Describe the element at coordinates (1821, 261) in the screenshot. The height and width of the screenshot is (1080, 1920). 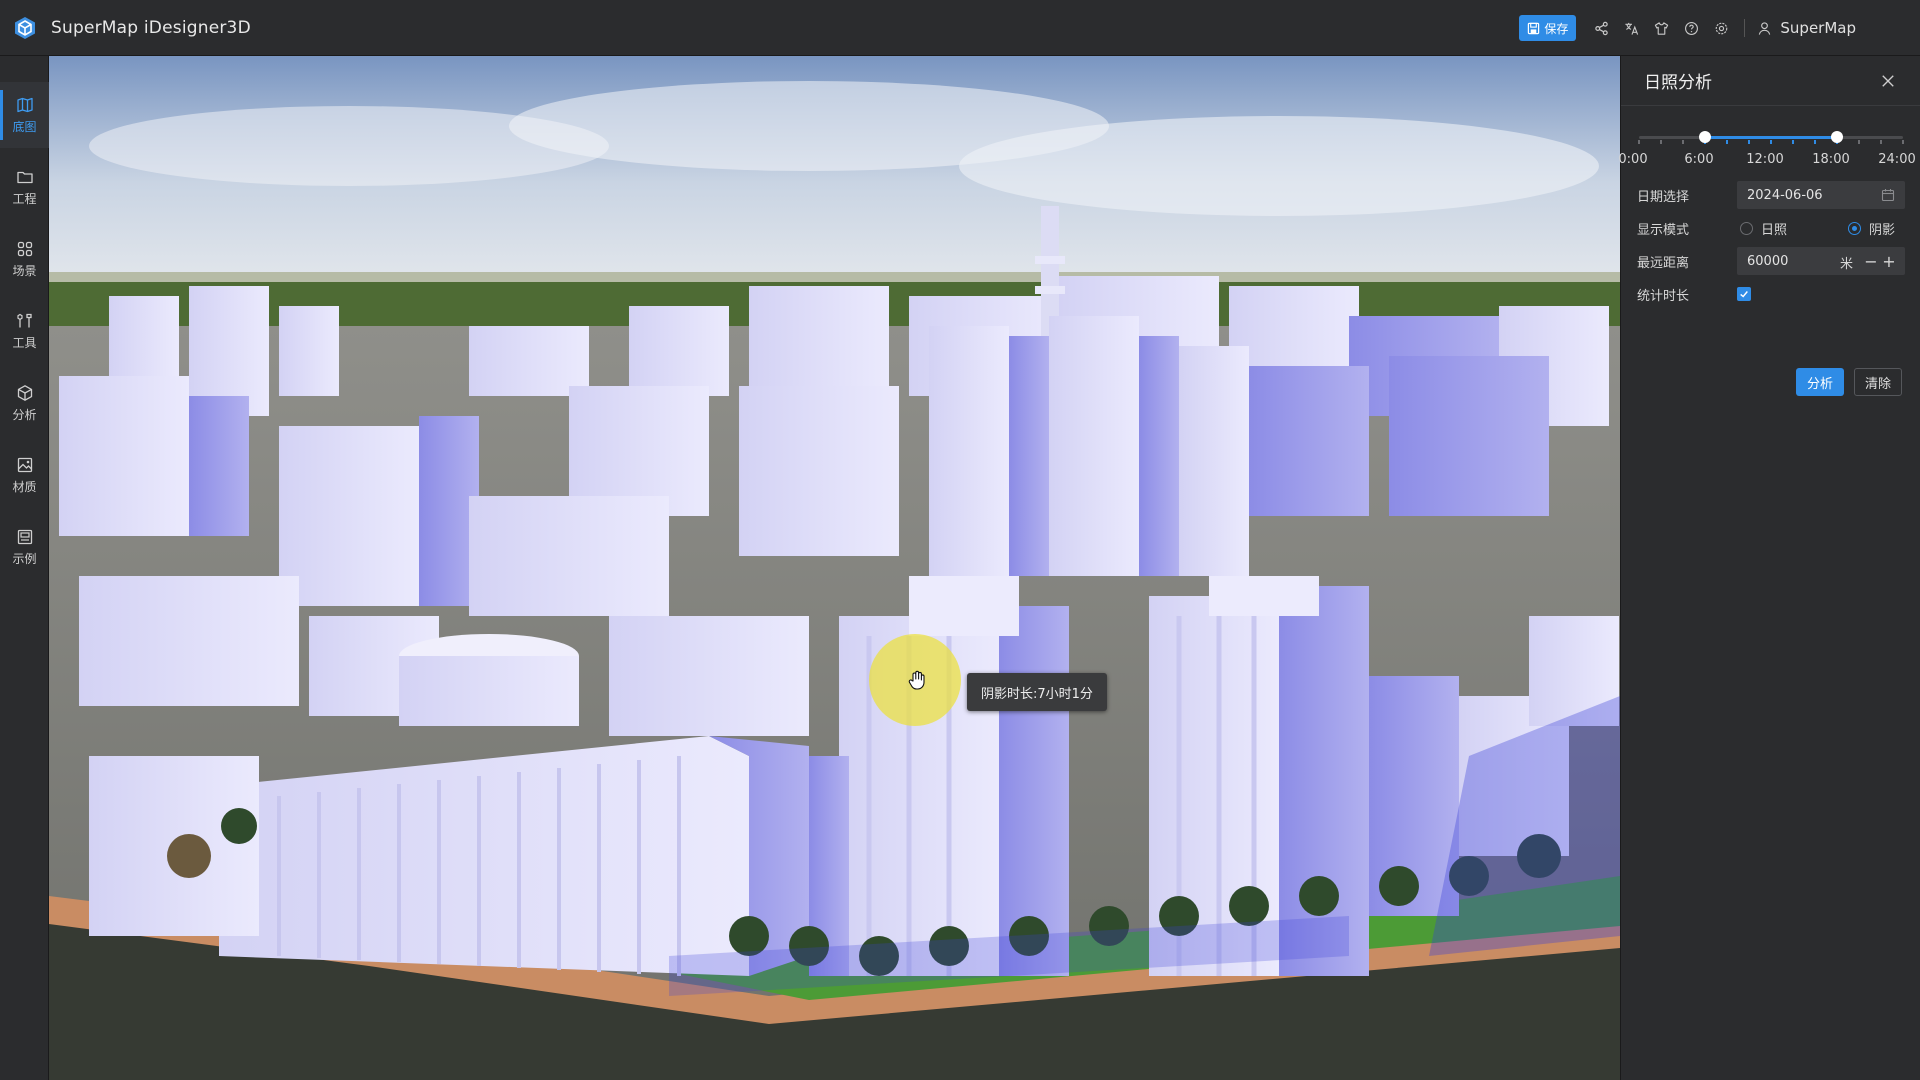
I see `max-distance-input: 60000 米 − +` at that location.